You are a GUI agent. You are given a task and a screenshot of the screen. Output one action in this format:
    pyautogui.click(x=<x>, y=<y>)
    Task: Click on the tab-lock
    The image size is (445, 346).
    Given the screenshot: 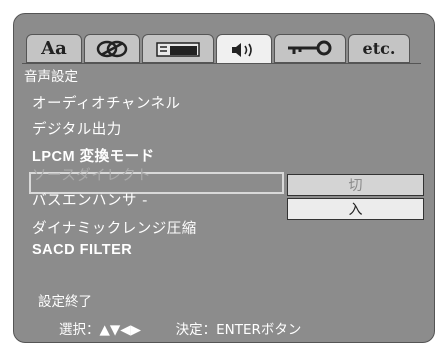 What is the action you would take?
    pyautogui.click(x=310, y=48)
    